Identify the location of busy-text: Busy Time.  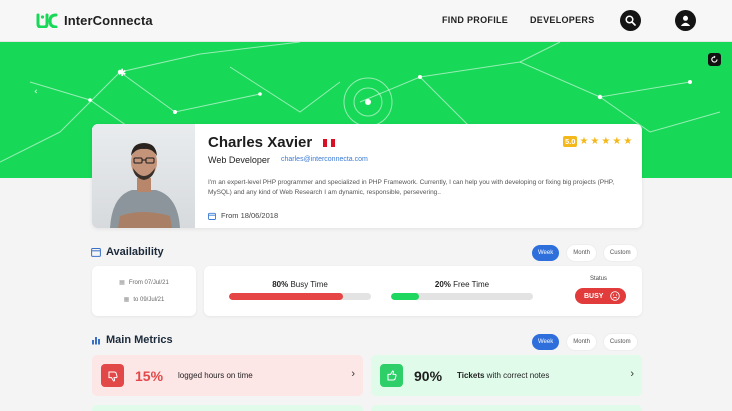
(308, 284).